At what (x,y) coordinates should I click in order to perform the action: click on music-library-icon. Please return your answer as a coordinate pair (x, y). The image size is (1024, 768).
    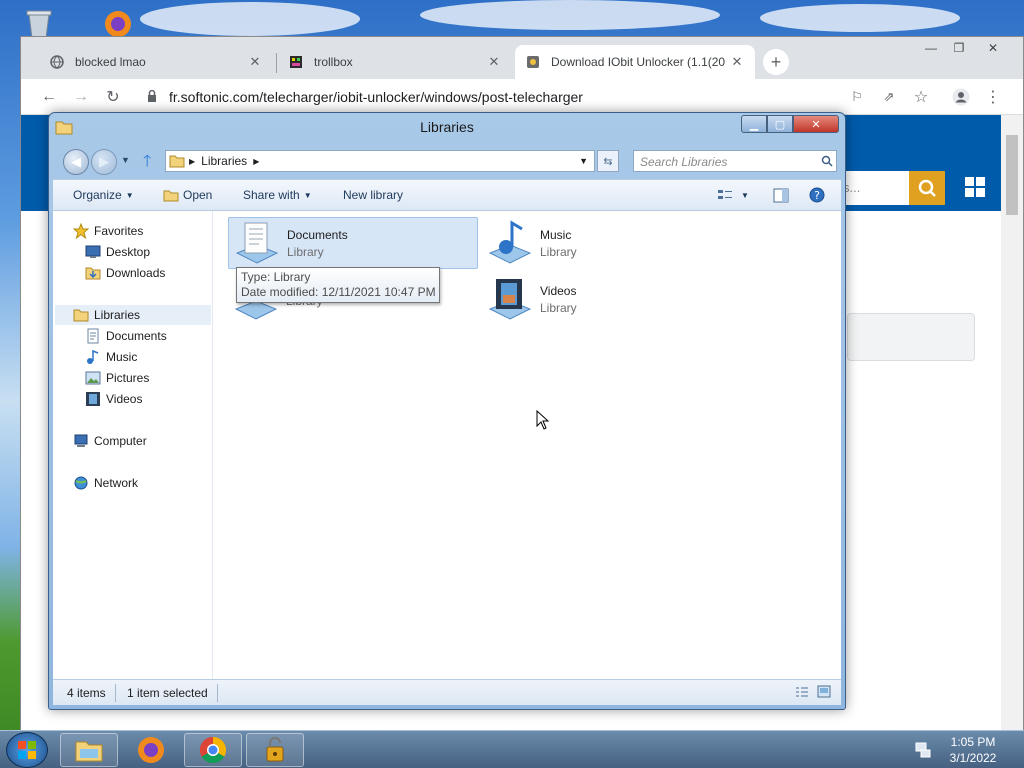
    Looking at the image, I should click on (510, 242).